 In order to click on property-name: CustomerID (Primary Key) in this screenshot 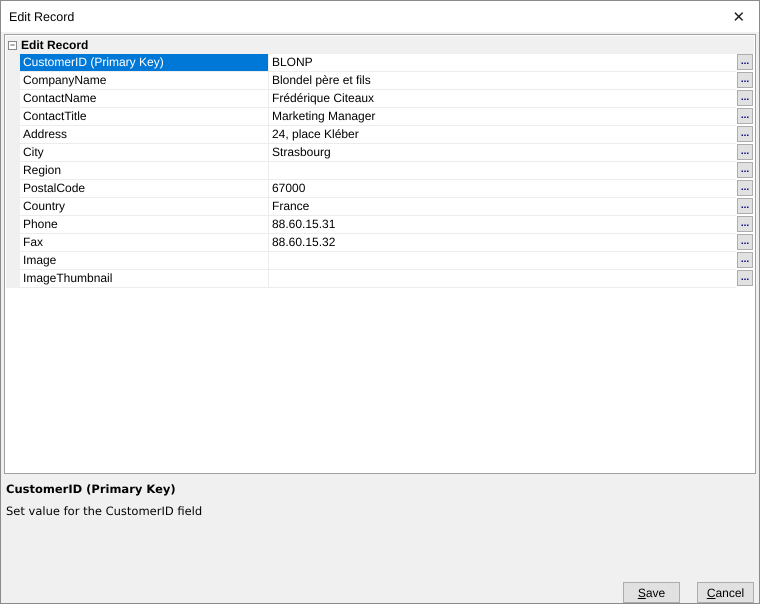, I will do `click(144, 63)`.